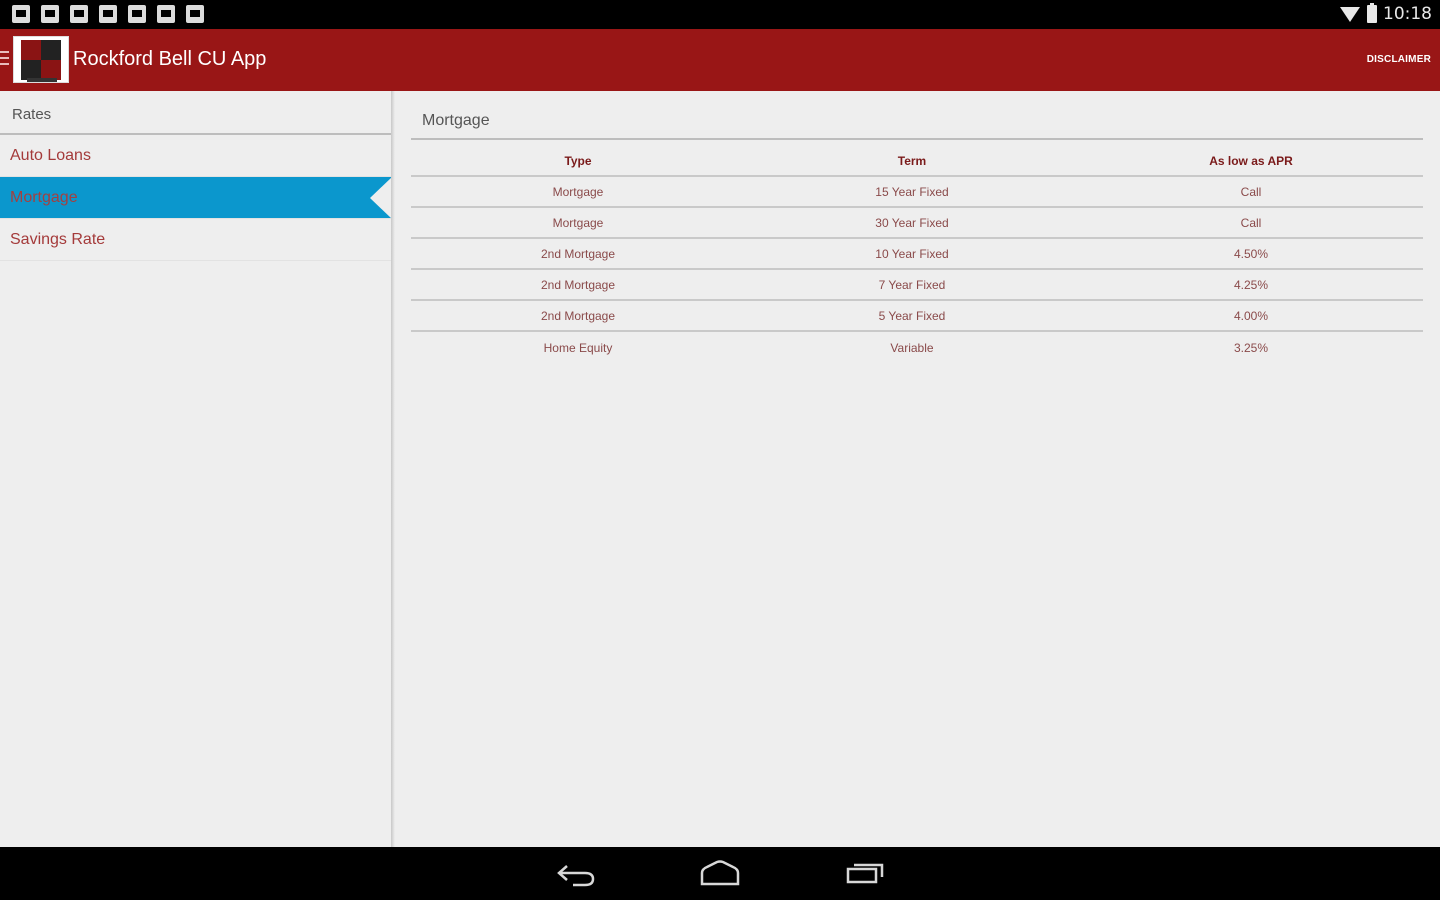  What do you see at coordinates (5, 60) in the screenshot?
I see `drawer-menu-icon` at bounding box center [5, 60].